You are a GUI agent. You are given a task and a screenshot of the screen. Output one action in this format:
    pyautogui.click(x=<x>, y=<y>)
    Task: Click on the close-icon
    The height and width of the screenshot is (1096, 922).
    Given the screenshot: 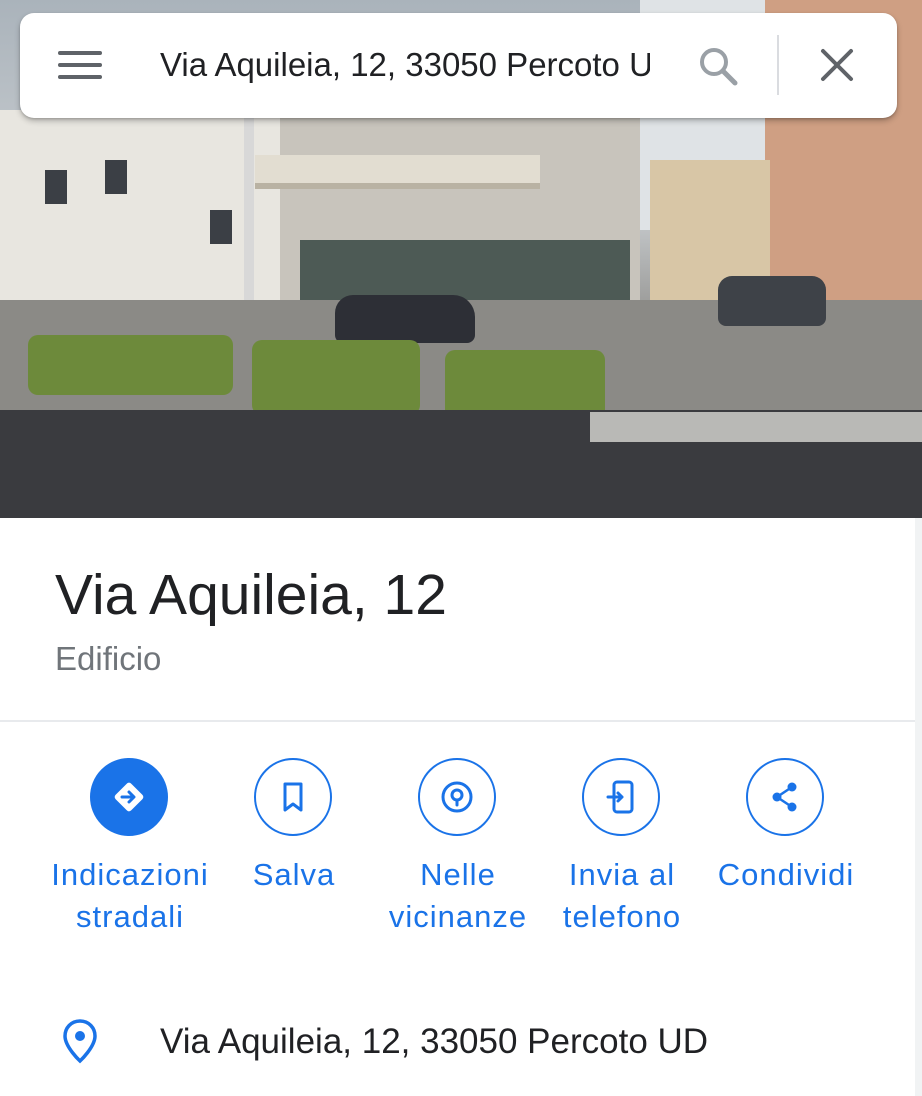 What is the action you would take?
    pyautogui.click(x=837, y=65)
    